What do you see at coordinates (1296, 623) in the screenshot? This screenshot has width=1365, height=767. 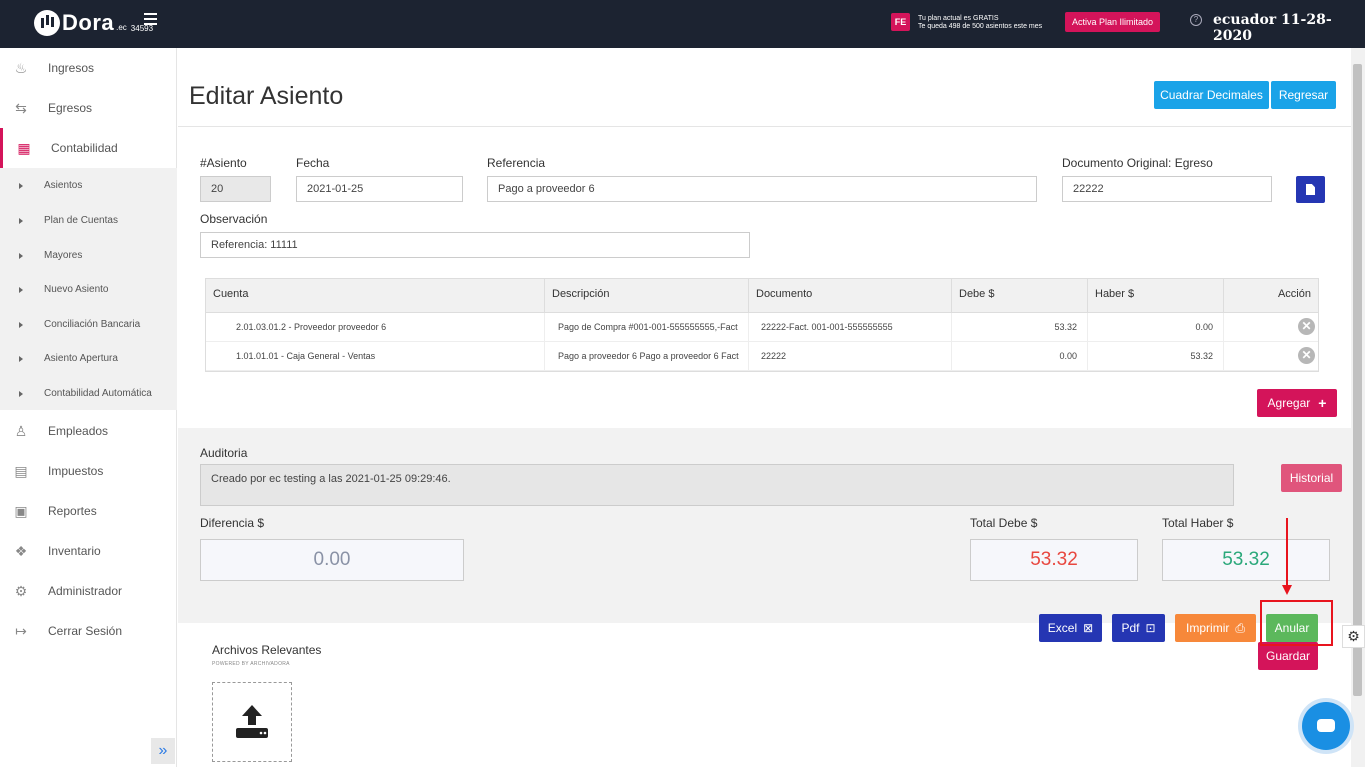 I see `annotation-highlight-box` at bounding box center [1296, 623].